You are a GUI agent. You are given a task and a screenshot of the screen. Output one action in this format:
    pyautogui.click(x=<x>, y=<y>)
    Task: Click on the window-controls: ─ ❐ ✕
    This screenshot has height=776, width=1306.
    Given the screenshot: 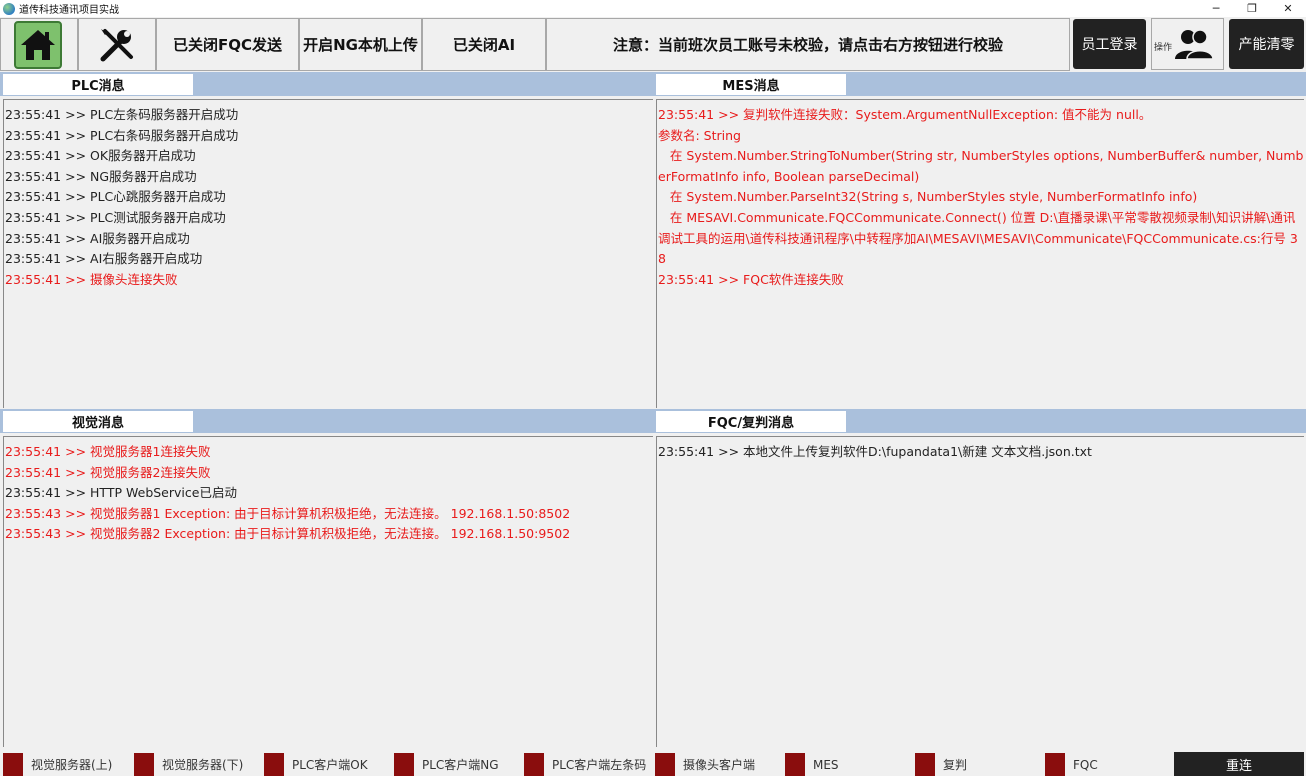 What is the action you would take?
    pyautogui.click(x=1252, y=8)
    